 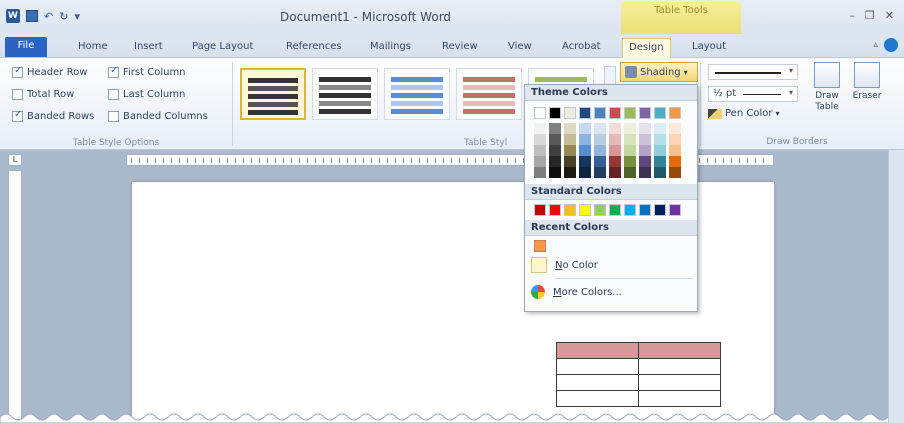 What do you see at coordinates (113, 116) in the screenshot?
I see `banded-columns-checkbox` at bounding box center [113, 116].